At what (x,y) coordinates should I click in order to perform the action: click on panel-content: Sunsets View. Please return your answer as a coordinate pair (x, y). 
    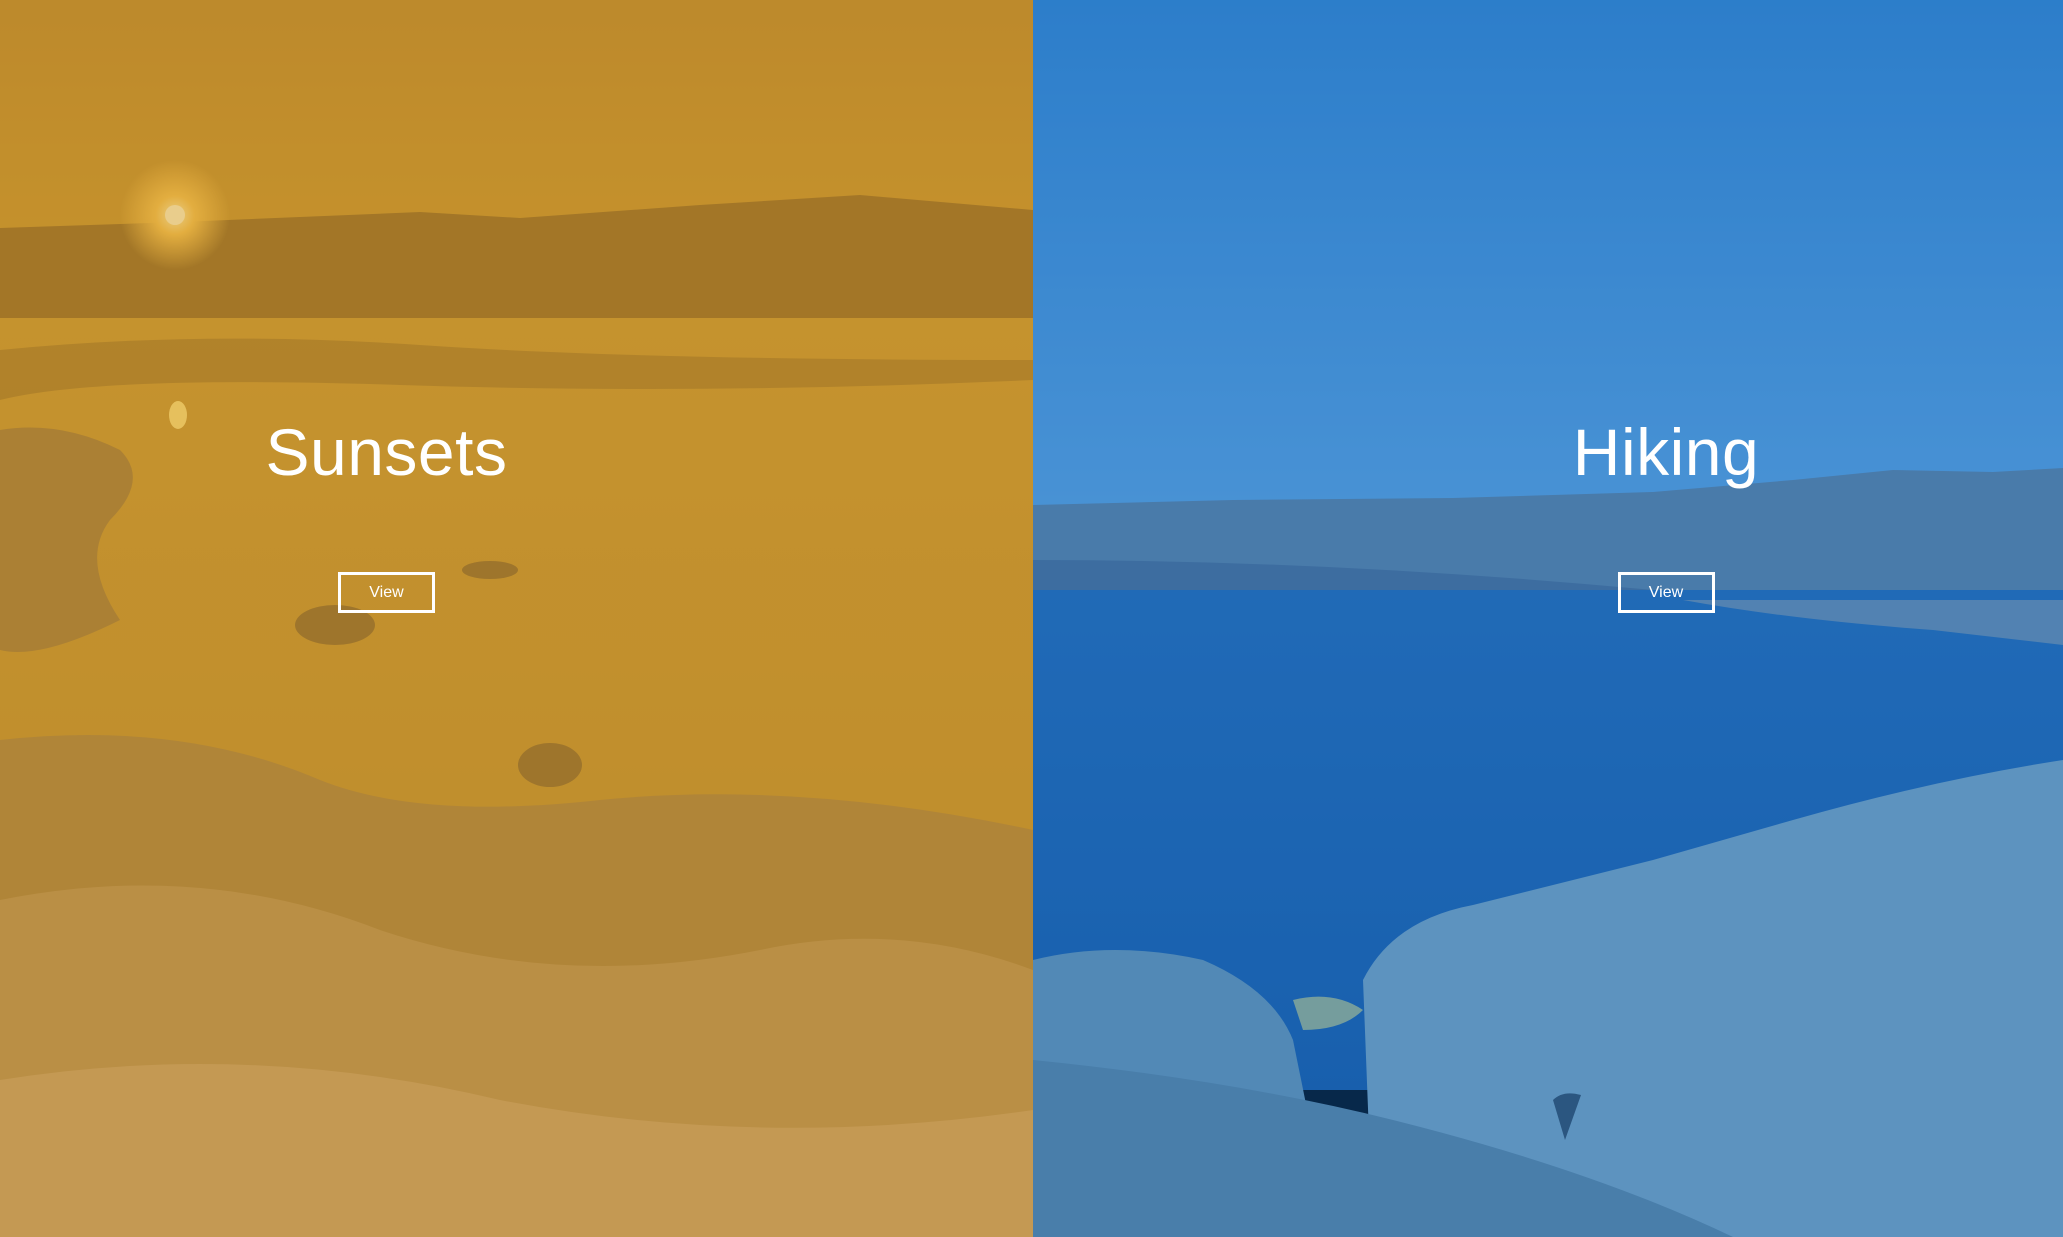
    Looking at the image, I should click on (451, 511).